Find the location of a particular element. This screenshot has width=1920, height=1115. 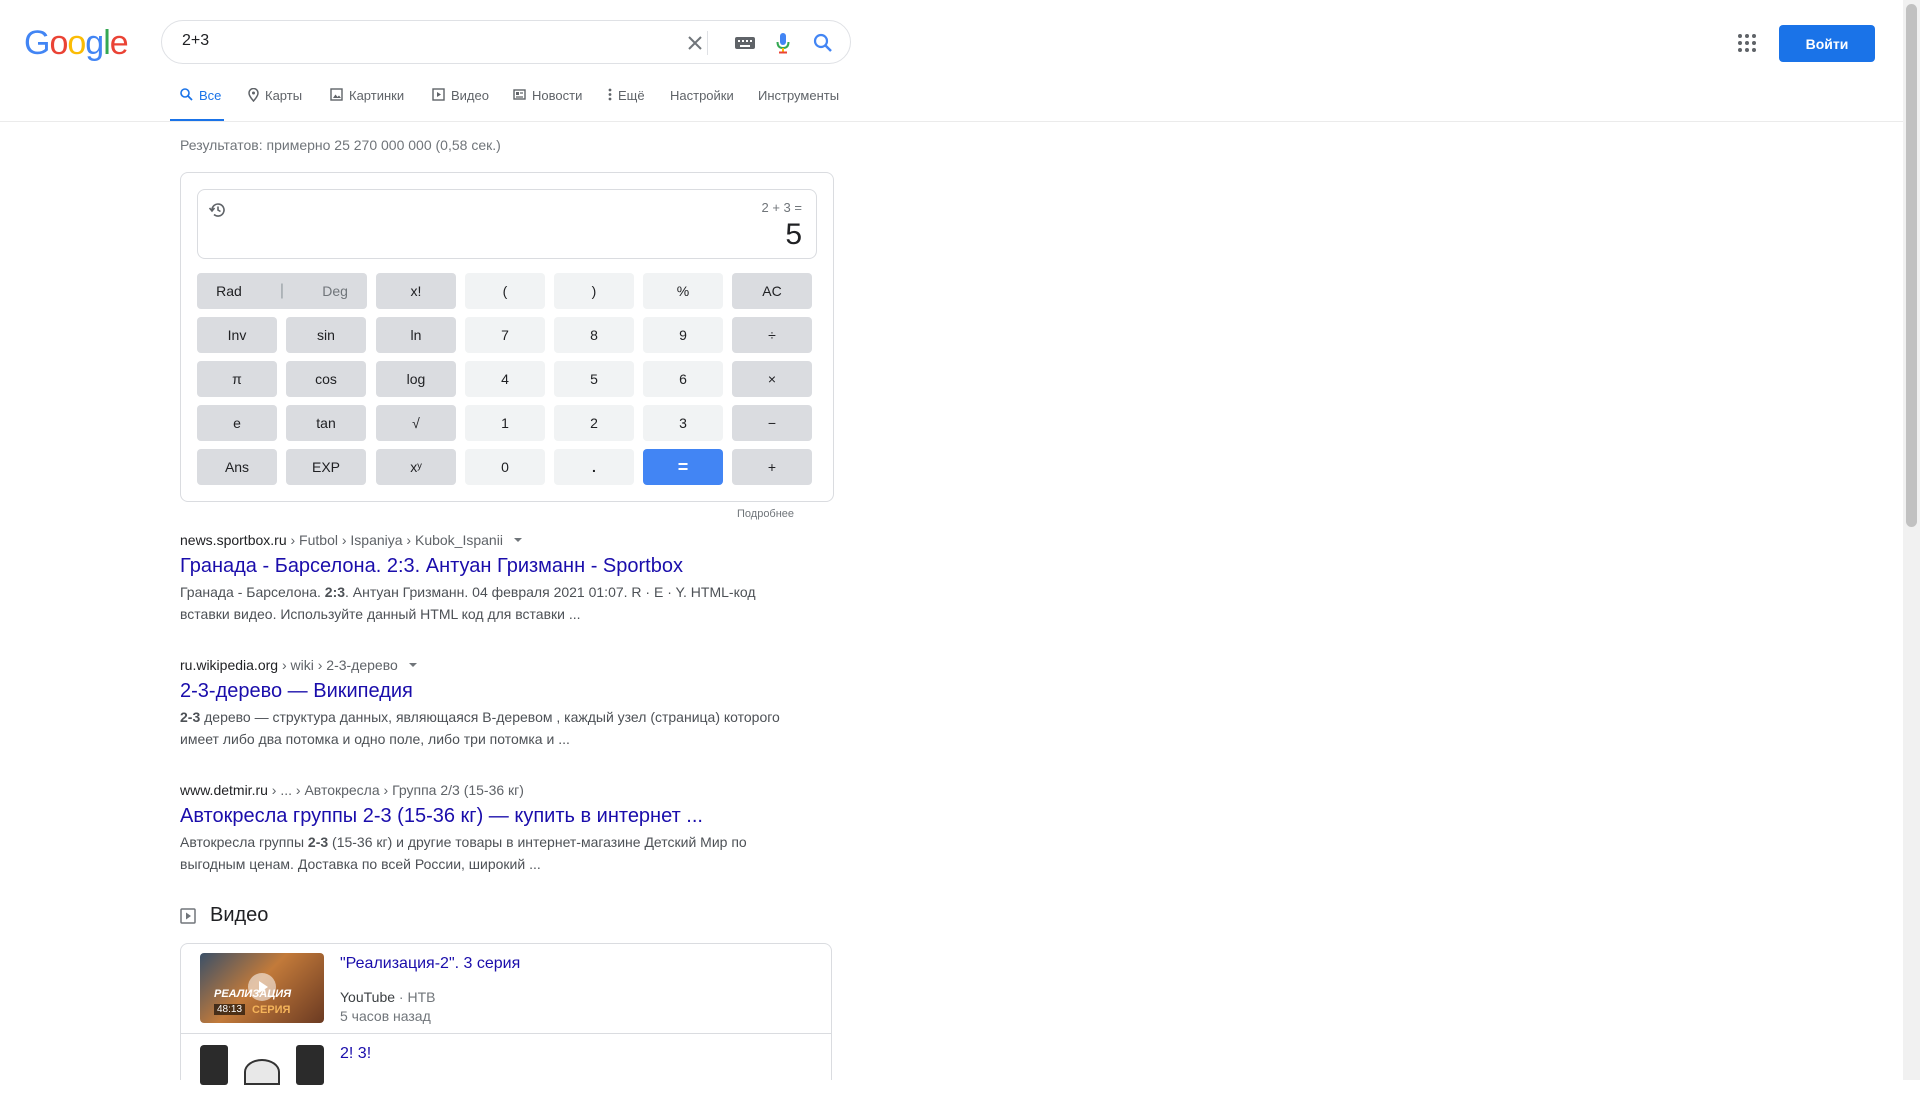

search-divider is located at coordinates (707, 43).